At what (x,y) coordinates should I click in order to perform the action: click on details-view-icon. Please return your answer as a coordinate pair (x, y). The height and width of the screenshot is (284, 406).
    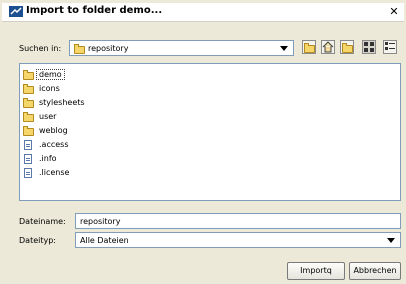
    Looking at the image, I should click on (390, 46).